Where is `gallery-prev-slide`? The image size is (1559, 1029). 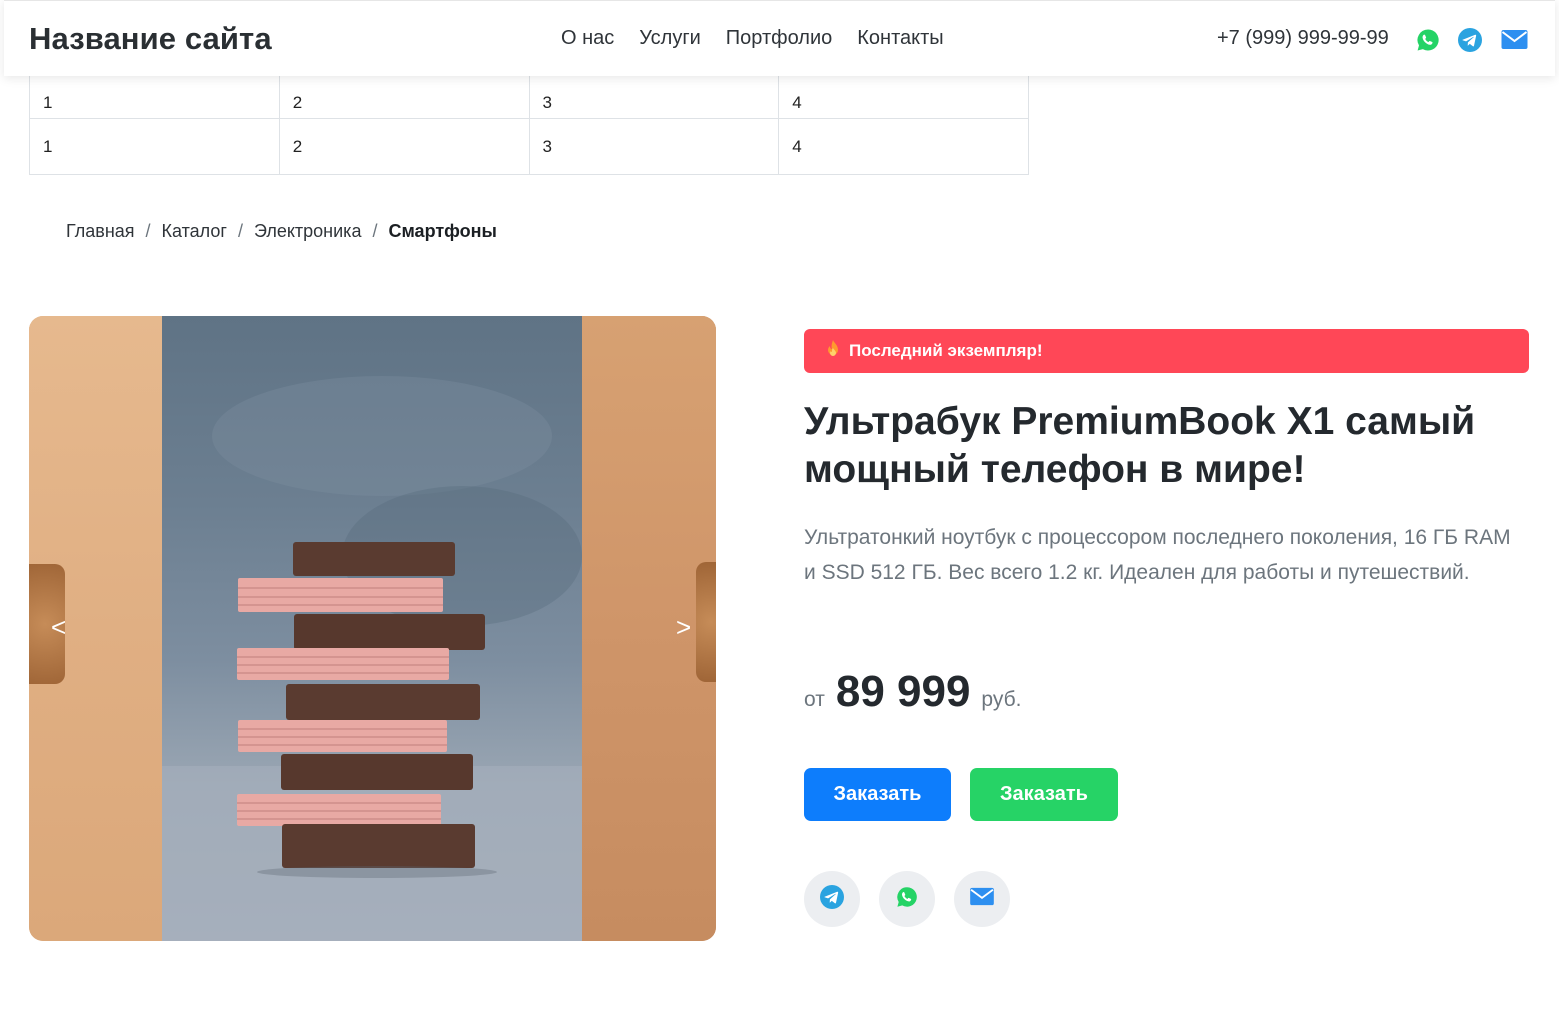 gallery-prev-slide is located at coordinates (95, 628).